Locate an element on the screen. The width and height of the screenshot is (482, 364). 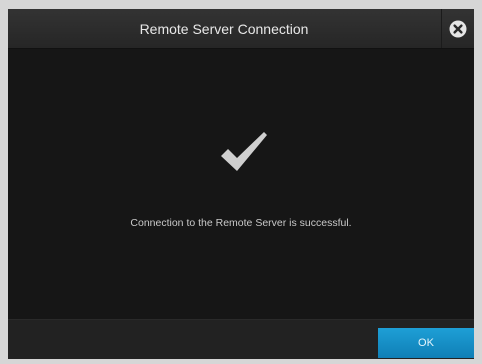
dialog-title: Remote Server Connection is located at coordinates (224, 29).